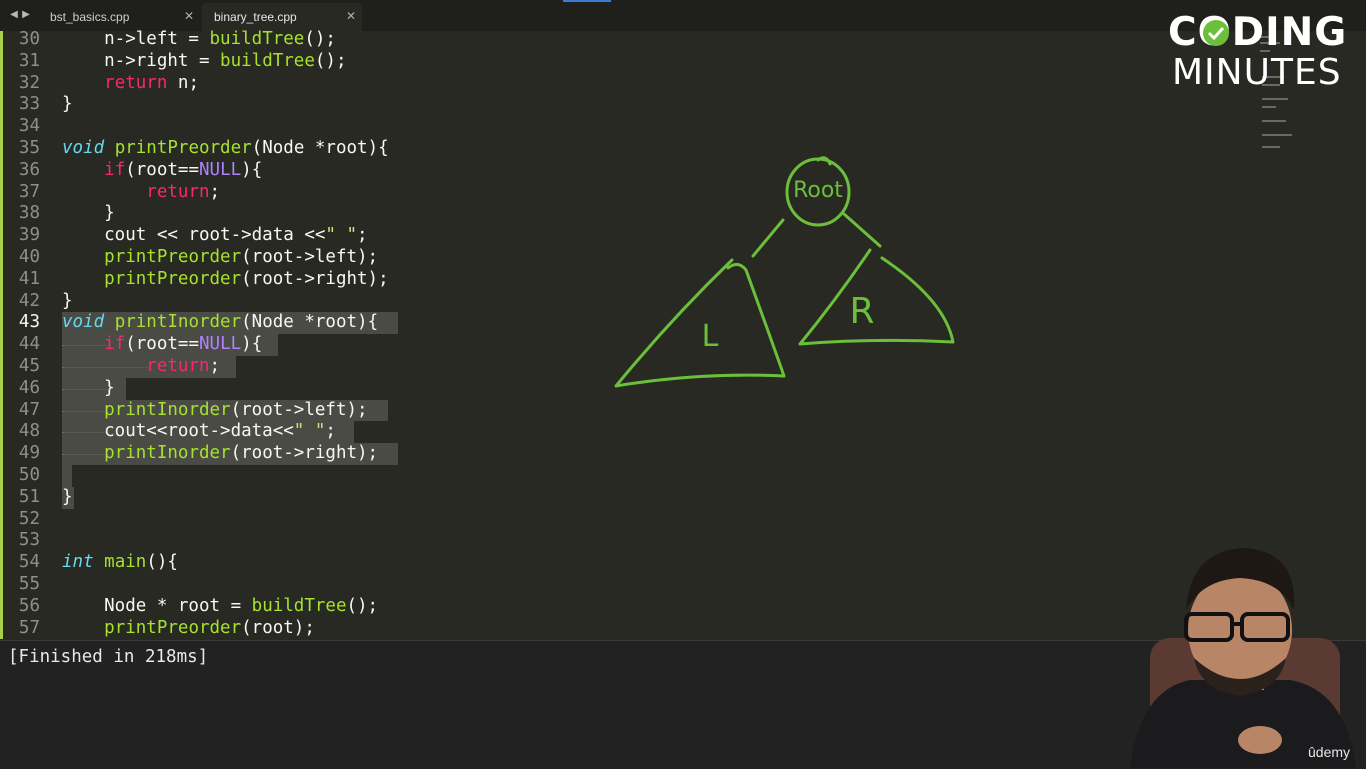  Describe the element at coordinates (255, 17) in the screenshot. I see `tab-label: binary_tree.cpp` at that location.